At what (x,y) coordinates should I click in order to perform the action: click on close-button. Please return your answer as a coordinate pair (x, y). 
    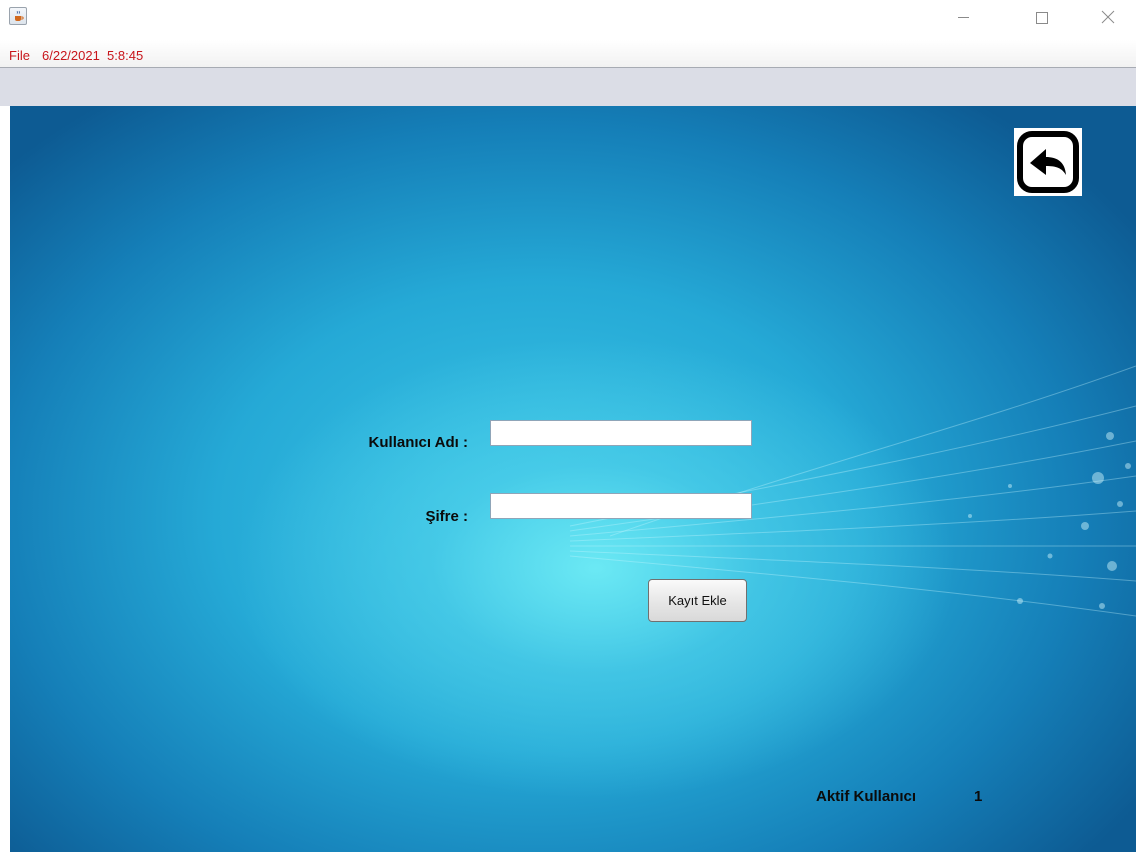
    Looking at the image, I should click on (1108, 17).